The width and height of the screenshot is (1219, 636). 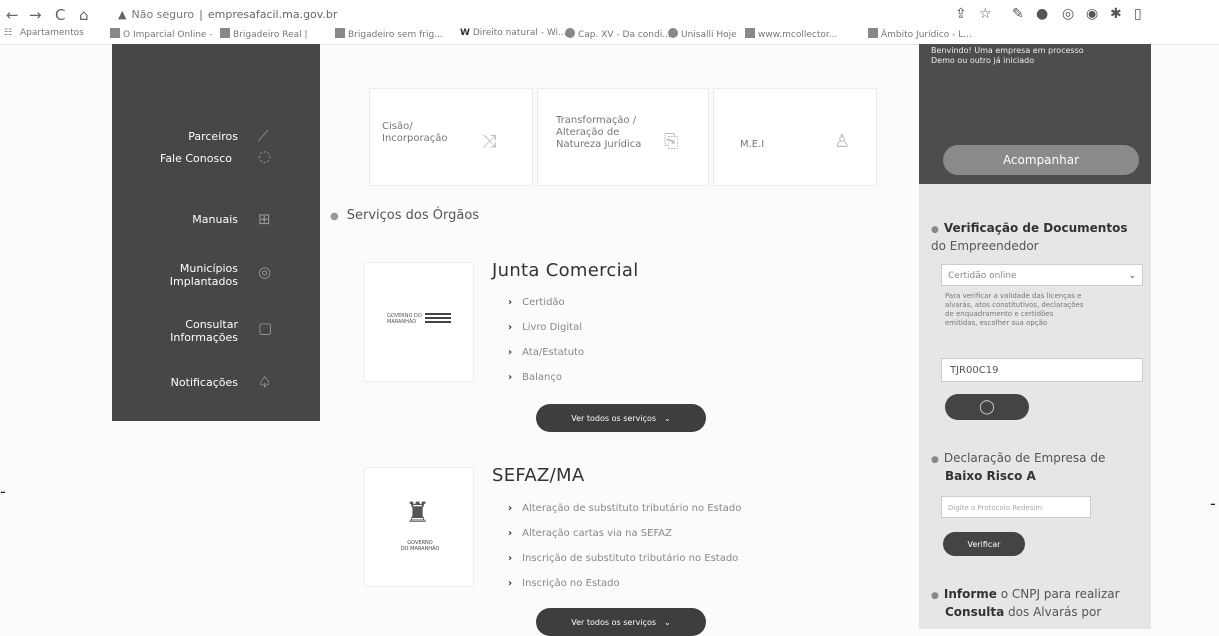 What do you see at coordinates (1042, 14) in the screenshot?
I see `extension-o-icon: ●` at bounding box center [1042, 14].